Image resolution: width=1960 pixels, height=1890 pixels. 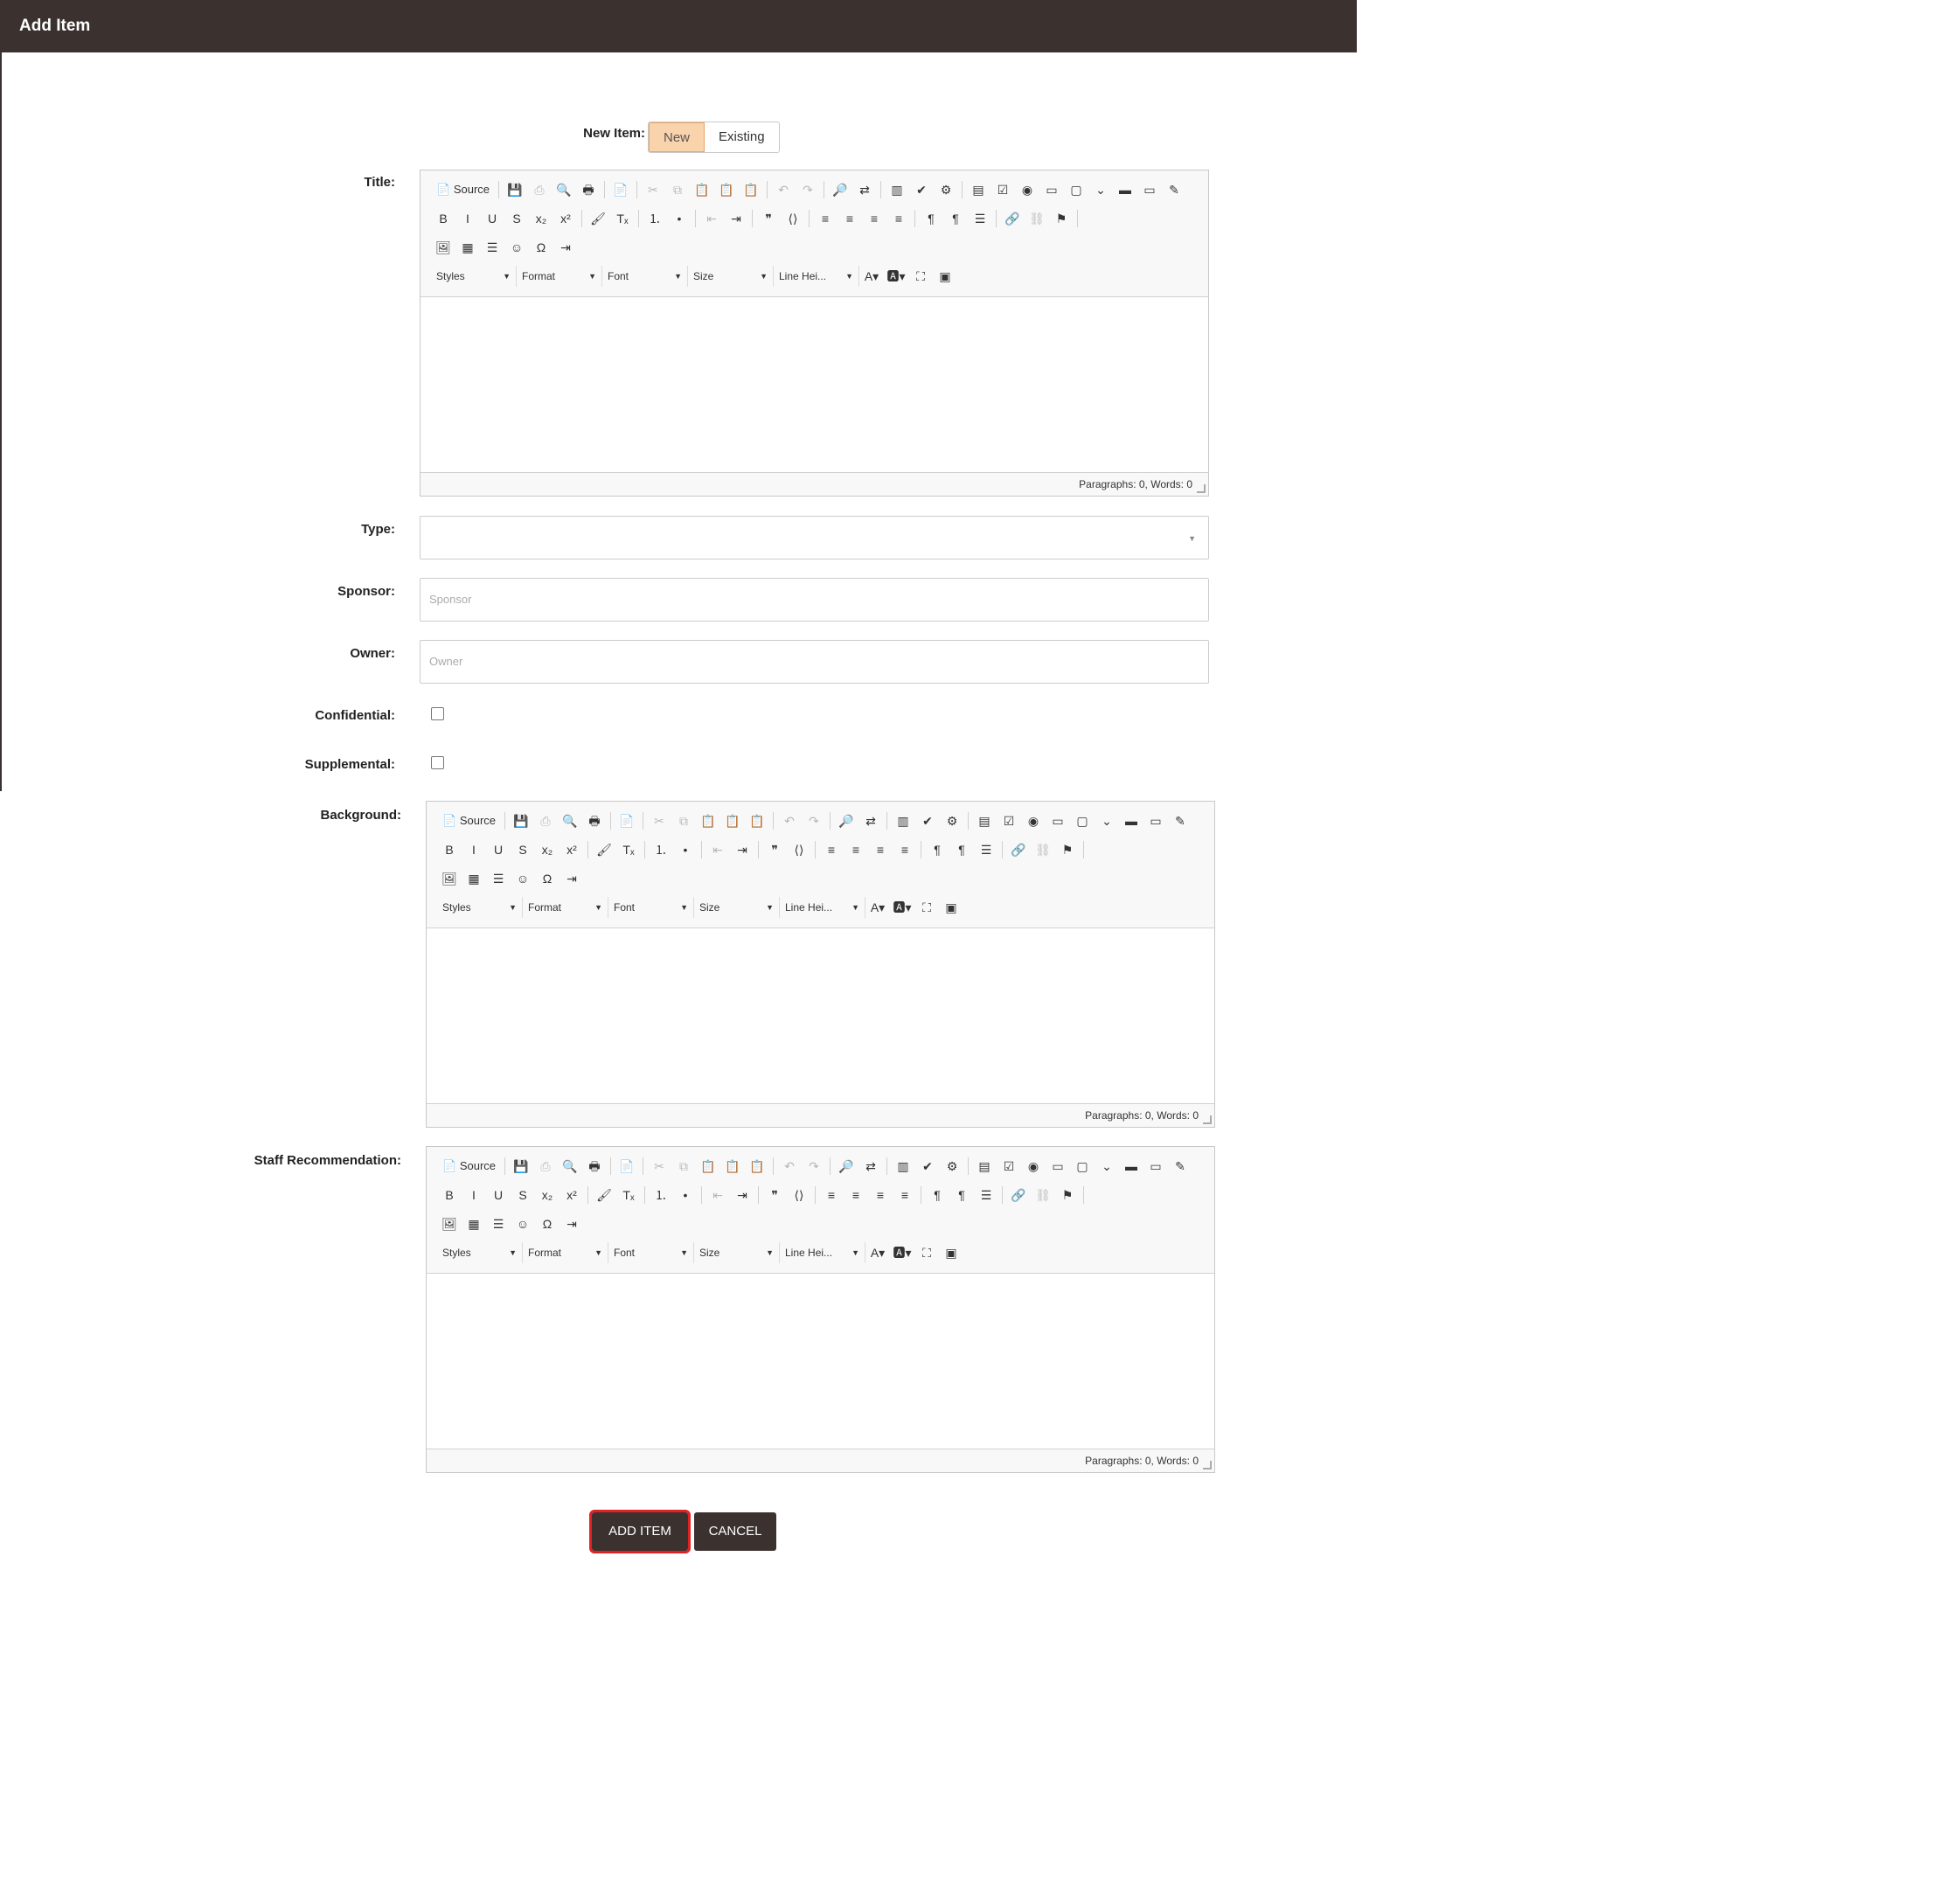 I want to click on resize-handle-icon, so click(x=1207, y=1119).